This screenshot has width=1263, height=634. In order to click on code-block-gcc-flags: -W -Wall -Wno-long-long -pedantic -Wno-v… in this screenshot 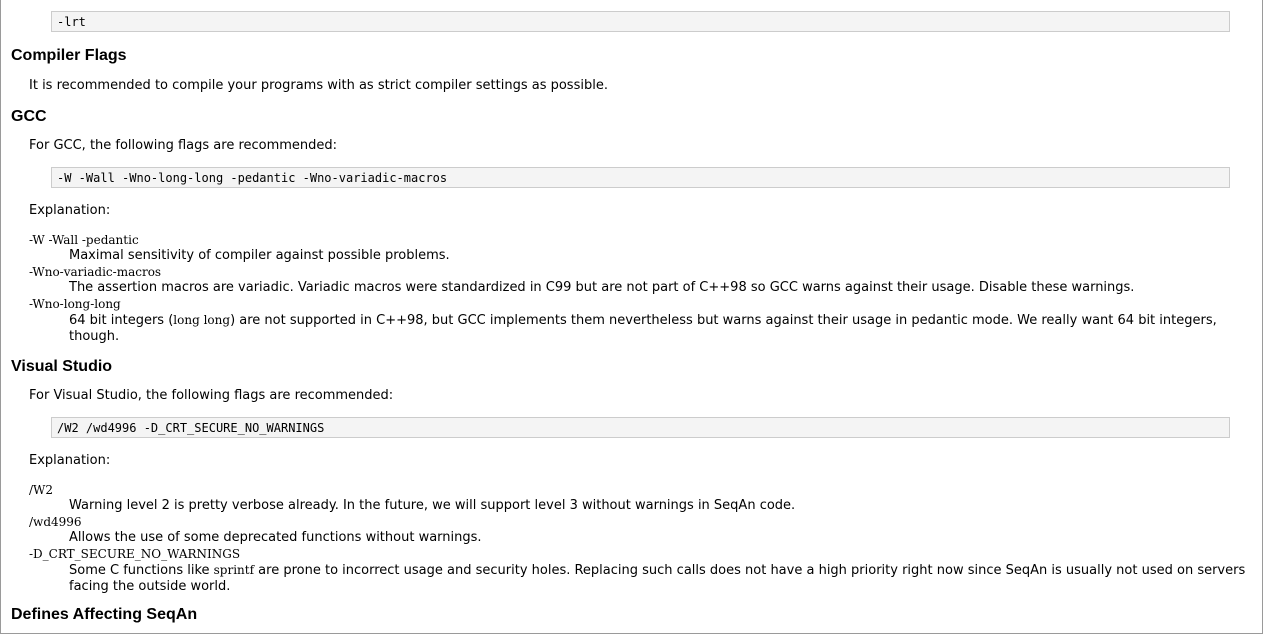, I will do `click(640, 177)`.